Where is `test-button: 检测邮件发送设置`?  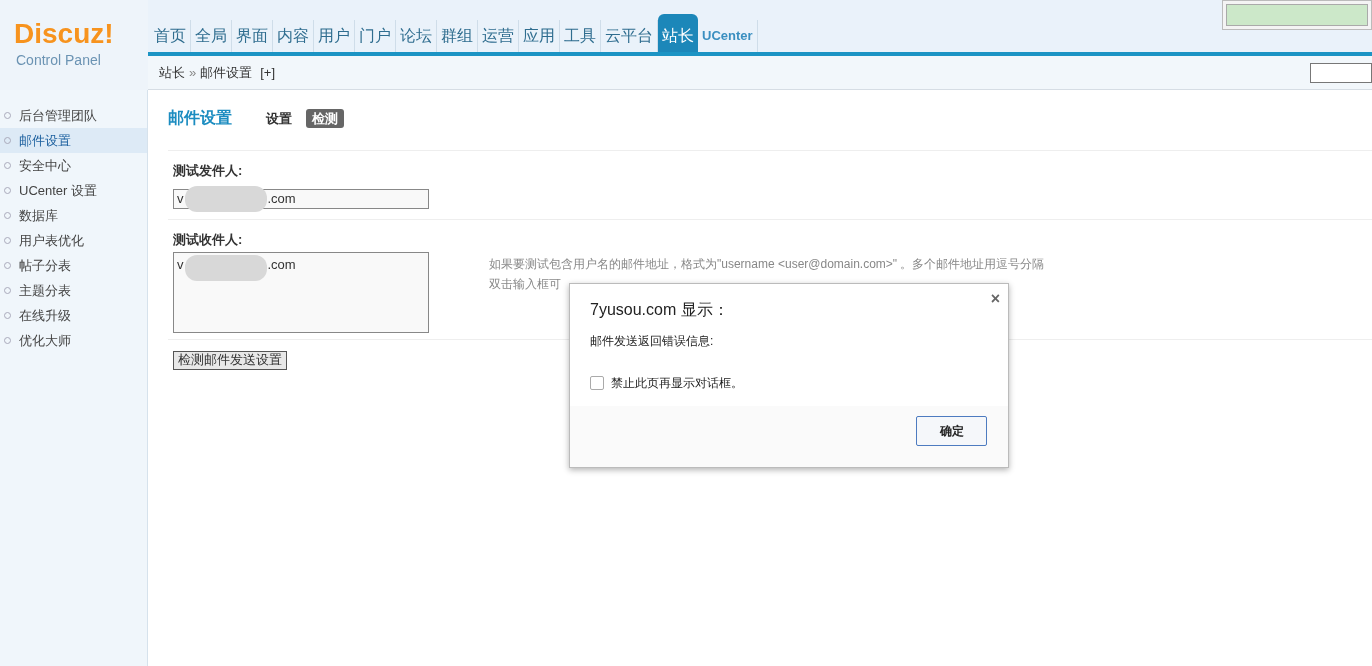 test-button: 检测邮件发送设置 is located at coordinates (230, 360).